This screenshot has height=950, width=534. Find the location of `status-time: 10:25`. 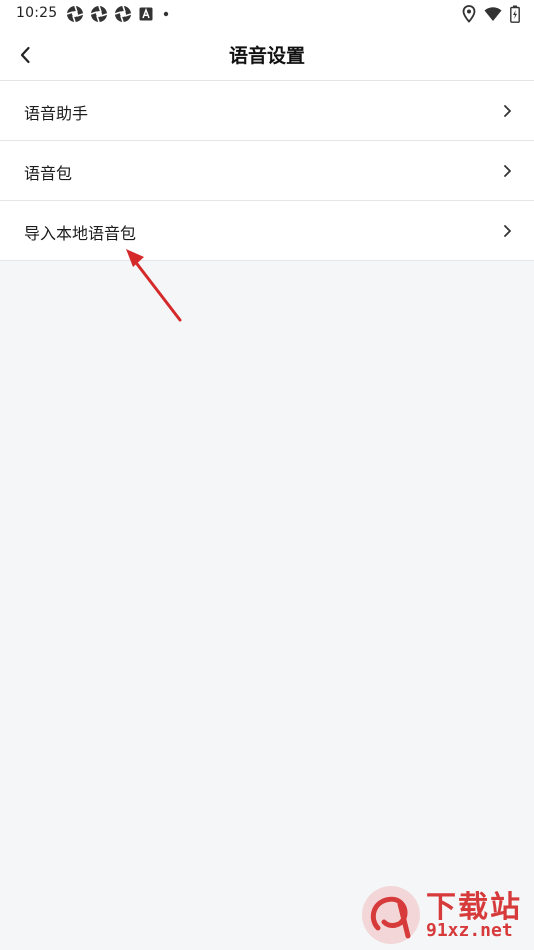

status-time: 10:25 is located at coordinates (37, 13).